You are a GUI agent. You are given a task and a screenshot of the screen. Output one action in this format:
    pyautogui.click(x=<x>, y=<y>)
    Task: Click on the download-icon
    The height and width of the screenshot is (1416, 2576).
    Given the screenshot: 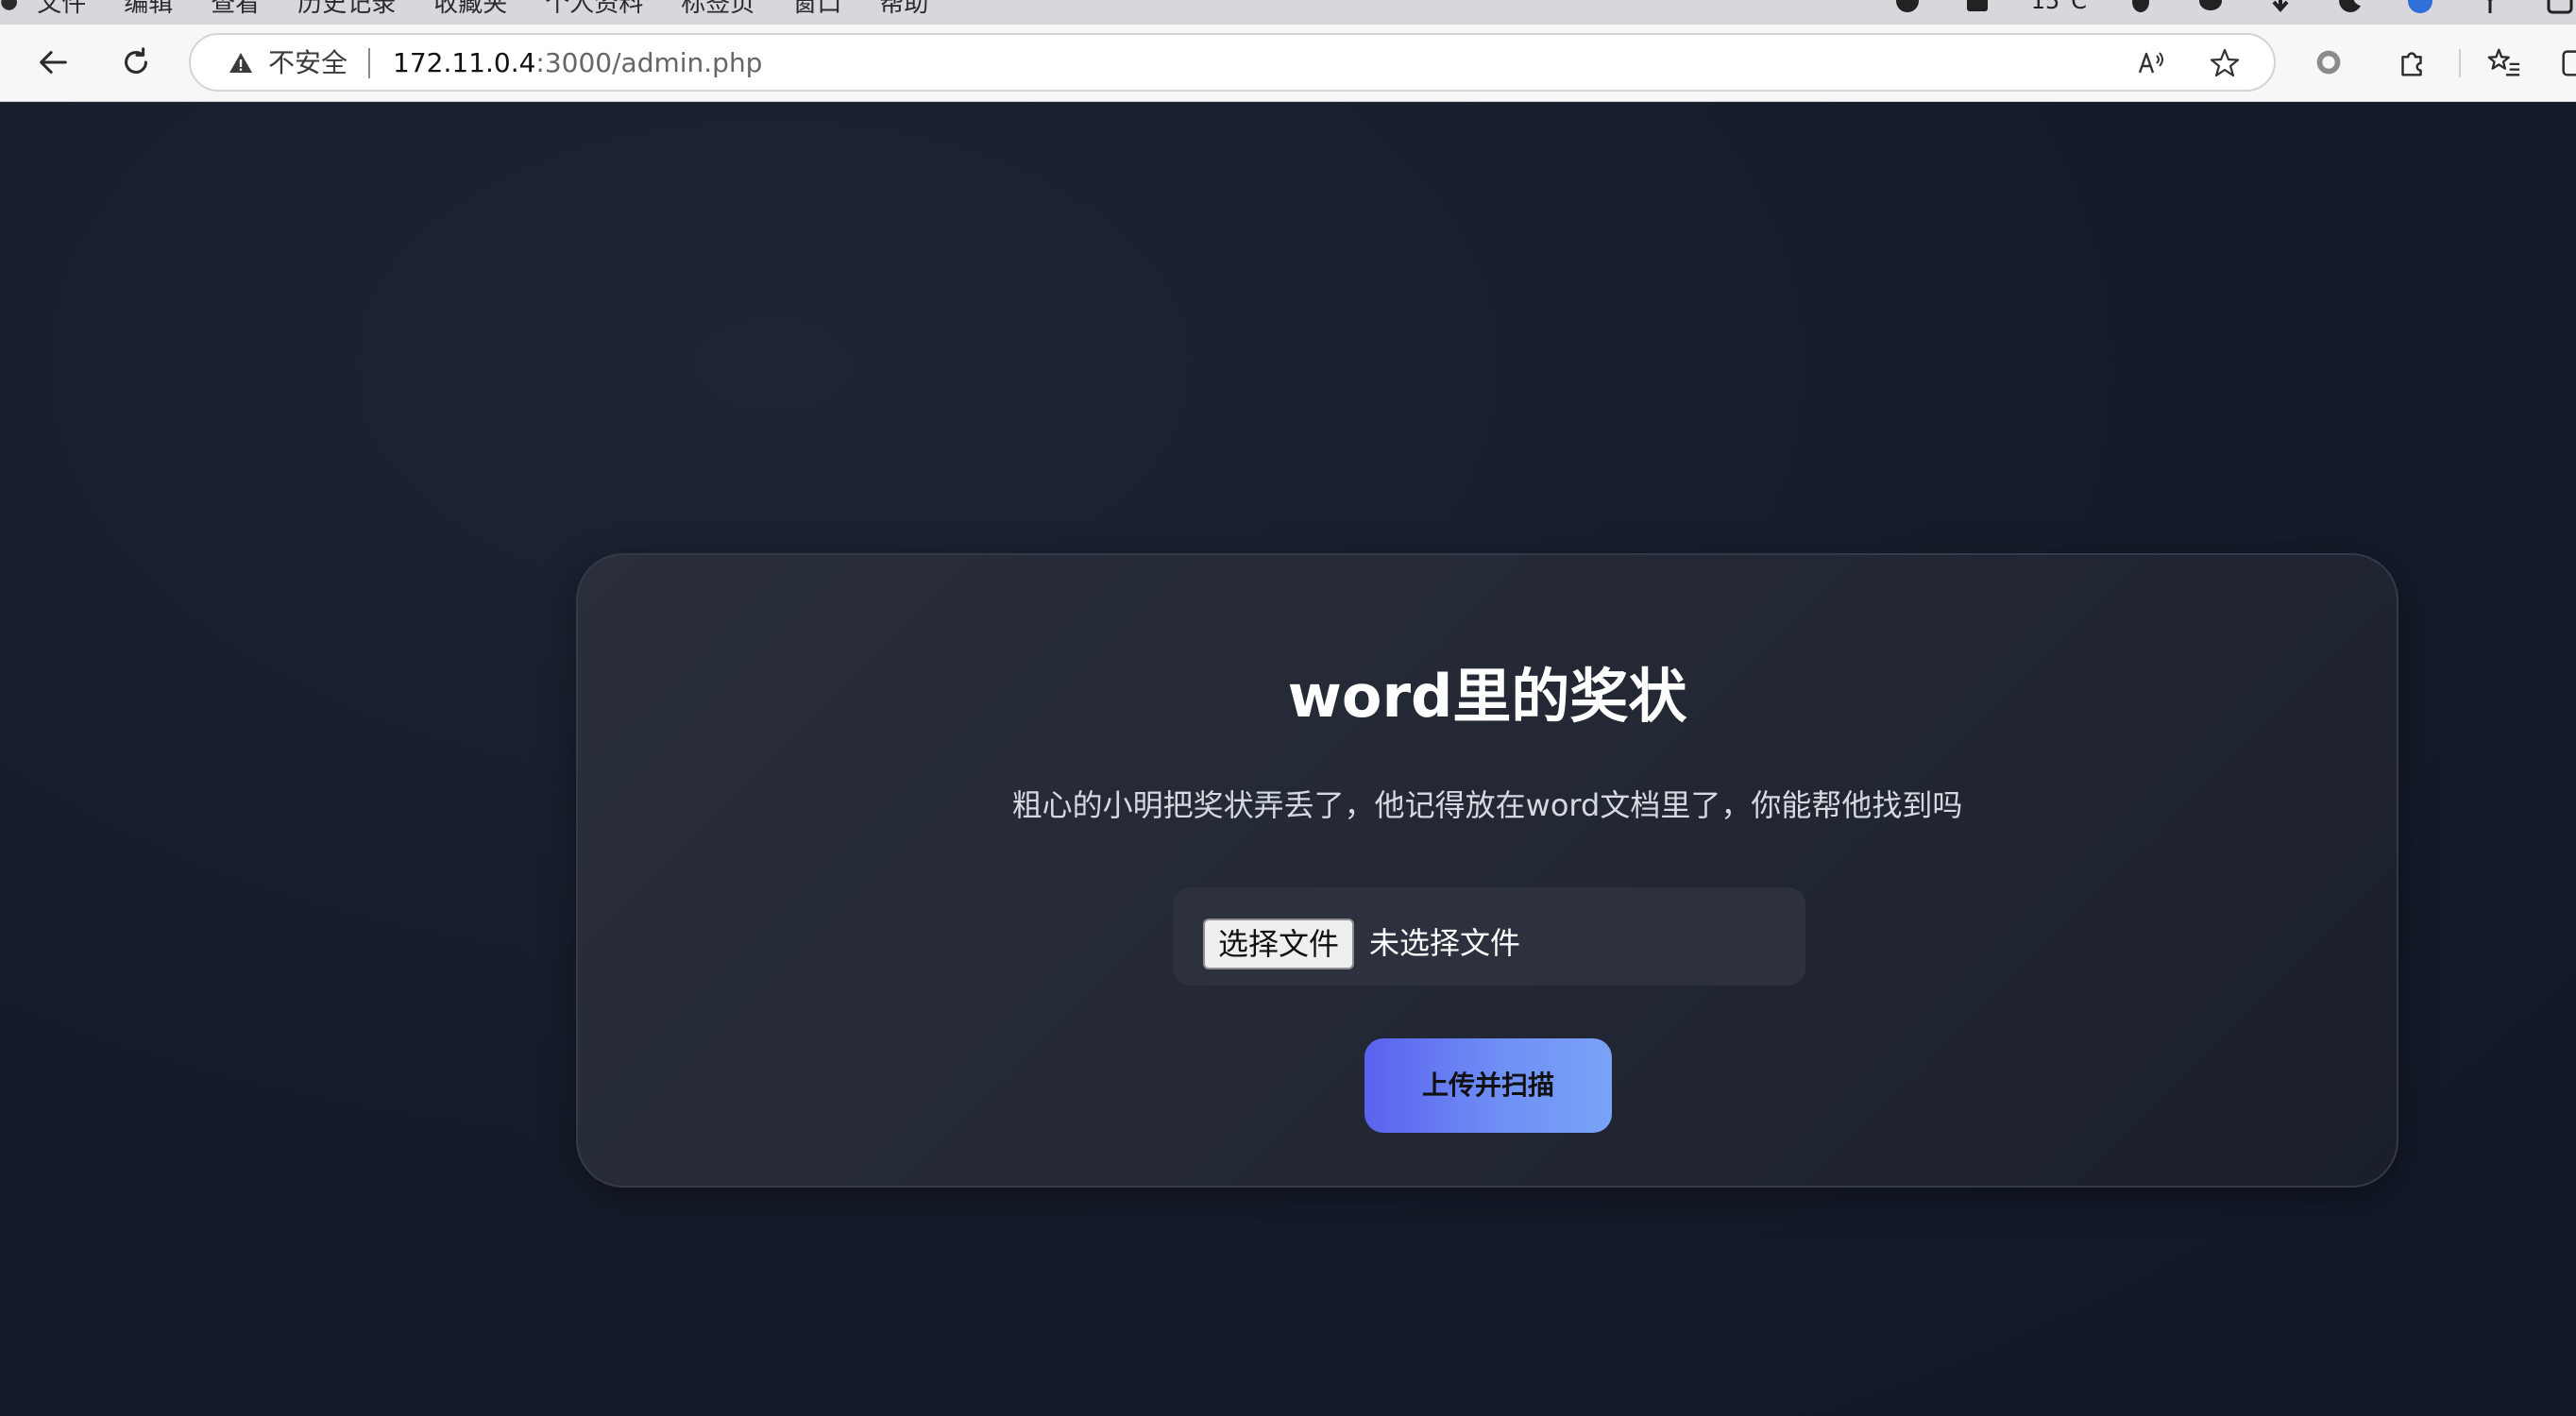 What is the action you would take?
    pyautogui.click(x=2280, y=6)
    